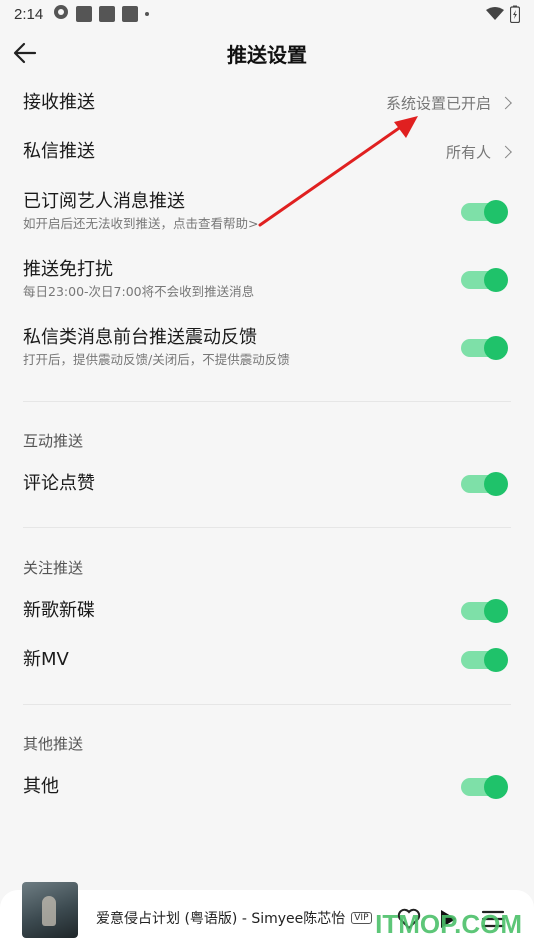 This screenshot has height=950, width=534. Describe the element at coordinates (267, 280) in the screenshot. I see `do-not-disturb-row: 推送免打扰 每日23:00-次日7:00将不会收到推送消息` at that location.